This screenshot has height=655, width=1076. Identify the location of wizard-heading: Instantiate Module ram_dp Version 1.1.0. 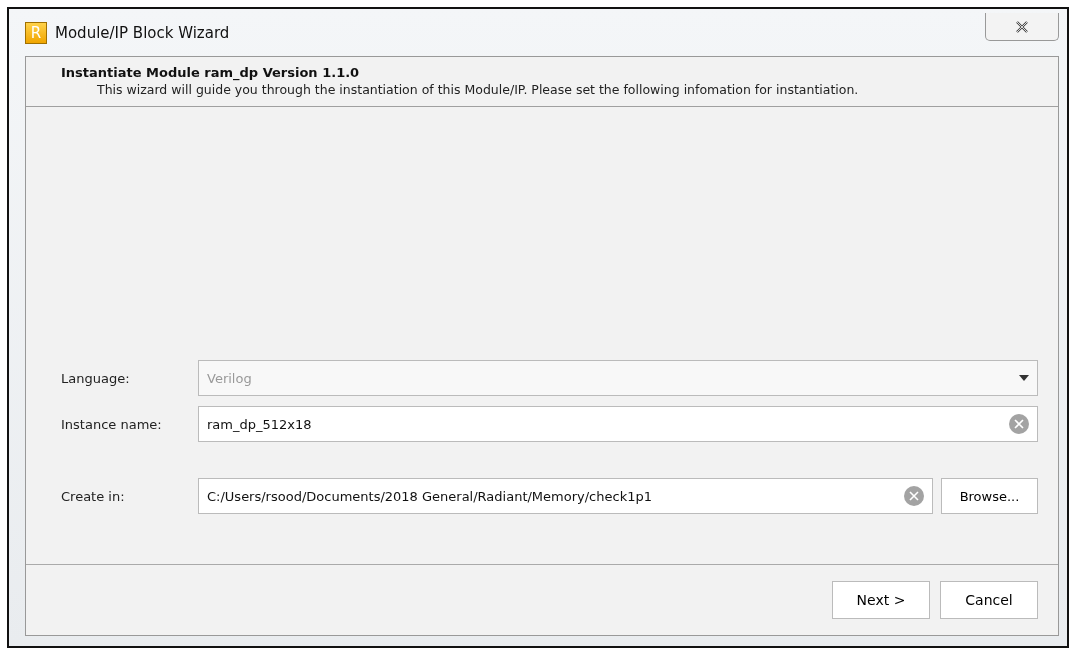
(211, 72).